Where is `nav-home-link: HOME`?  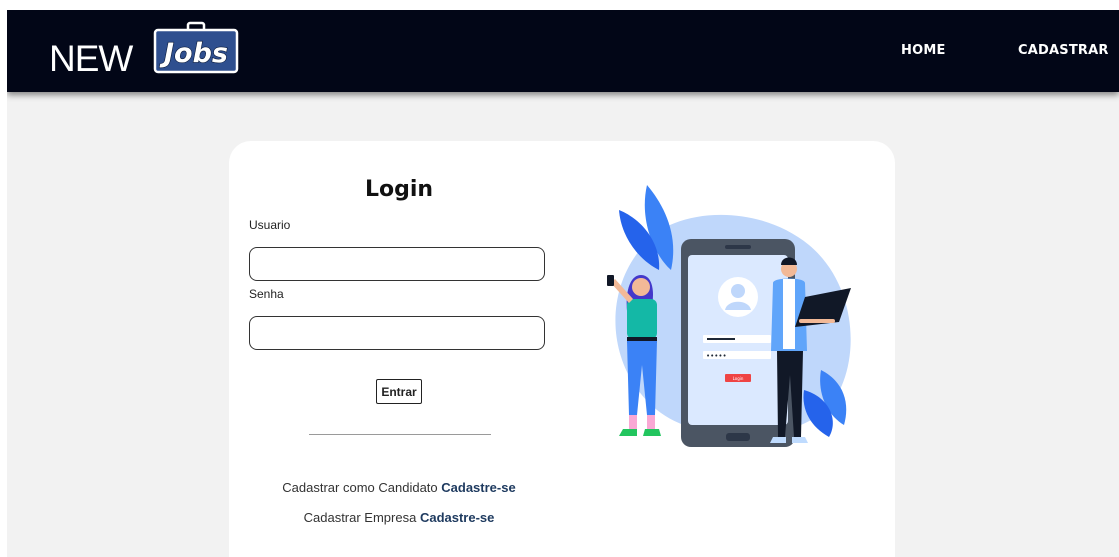 nav-home-link: HOME is located at coordinates (923, 50).